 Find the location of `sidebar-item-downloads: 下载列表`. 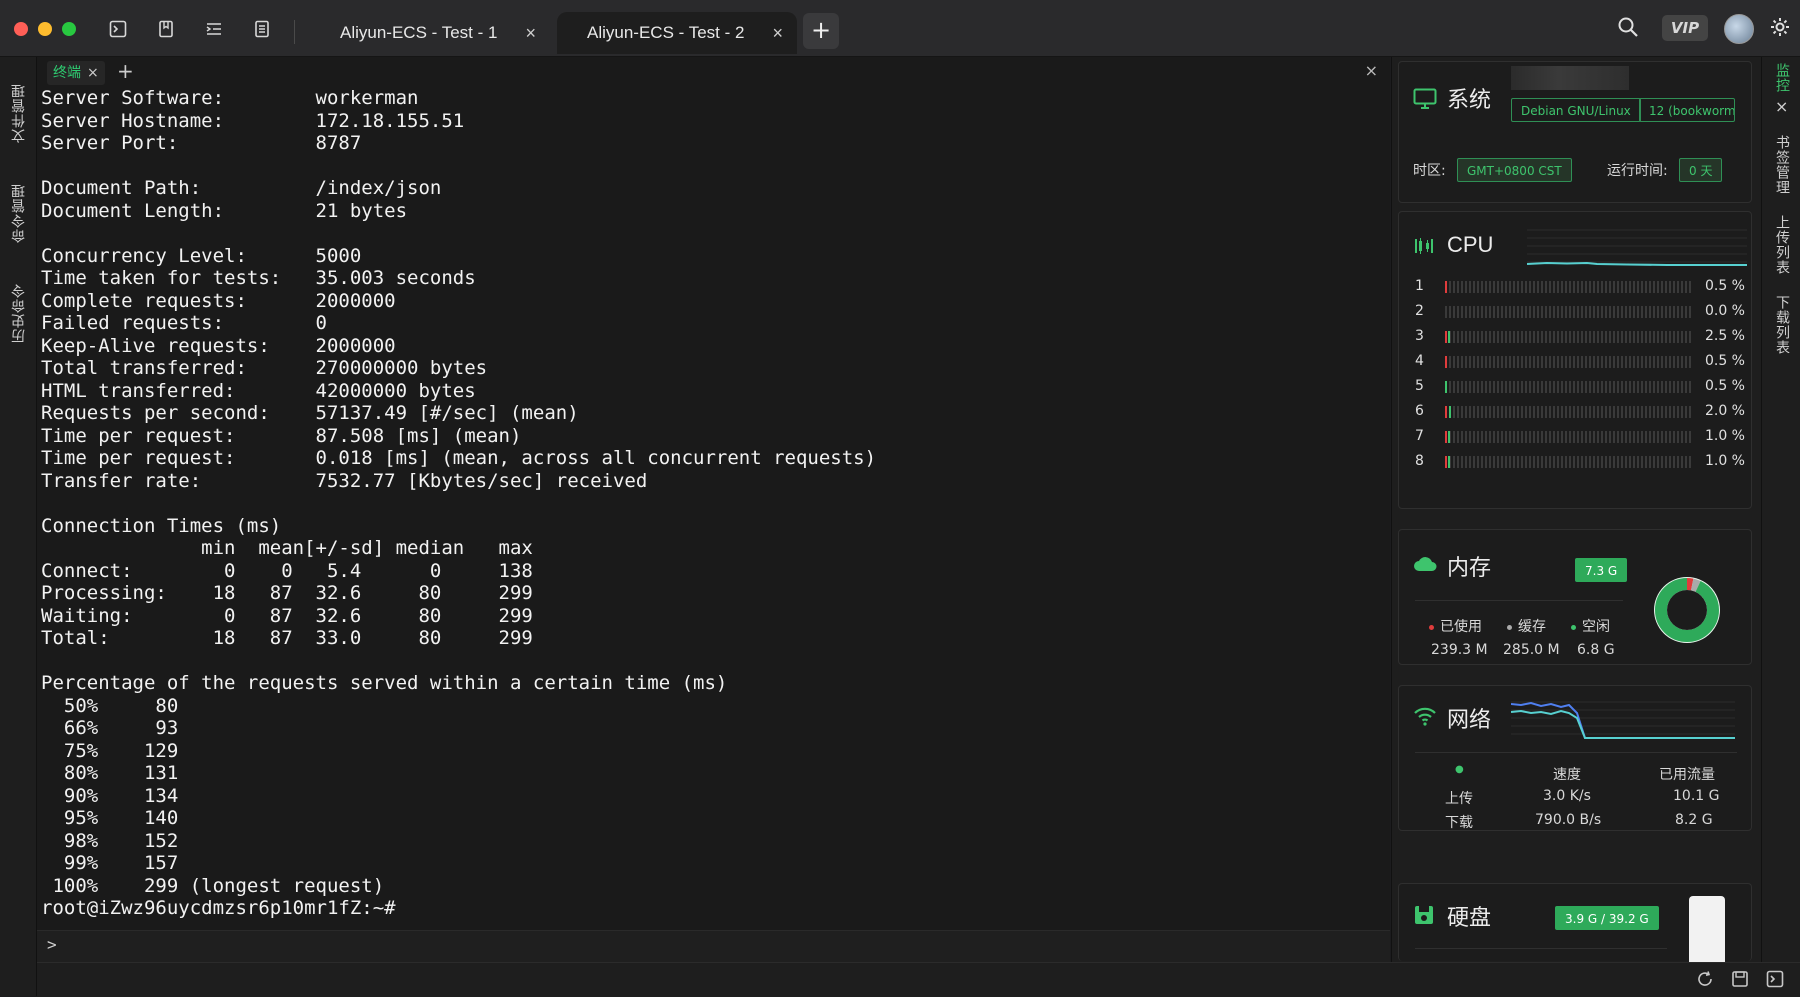

sidebar-item-downloads: 下载列表 is located at coordinates (1782, 325).